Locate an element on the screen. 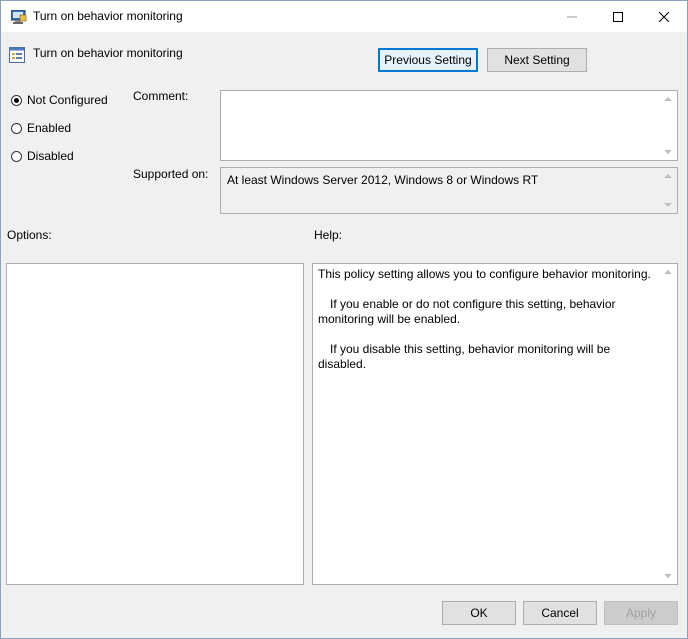 This screenshot has width=688, height=639. radio-disabled: Disabled is located at coordinates (42, 156).